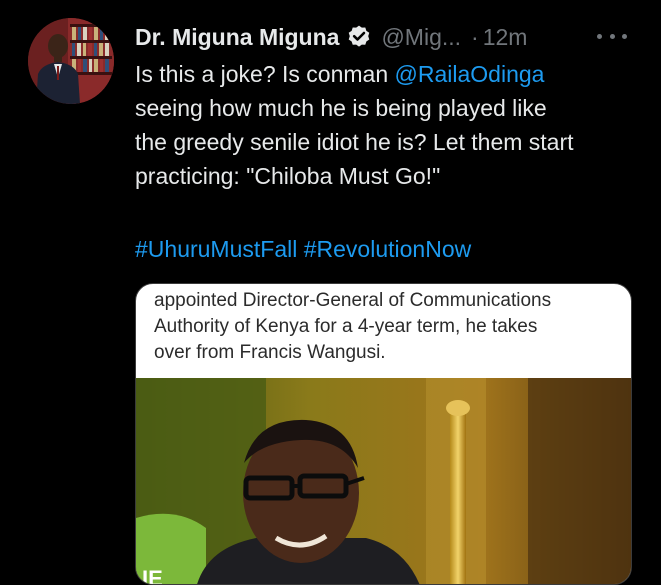 This screenshot has width=661, height=585. What do you see at coordinates (237, 37) in the screenshot?
I see `display-name: Dr. Miguna Miguna` at bounding box center [237, 37].